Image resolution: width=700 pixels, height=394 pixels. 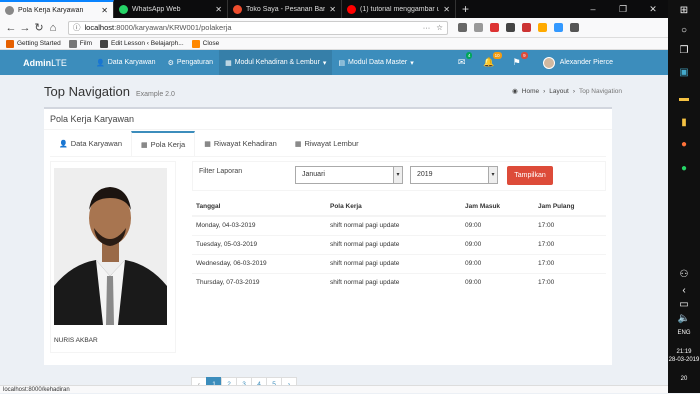 I want to click on breadcrumb-home: Home, so click(x=530, y=91).